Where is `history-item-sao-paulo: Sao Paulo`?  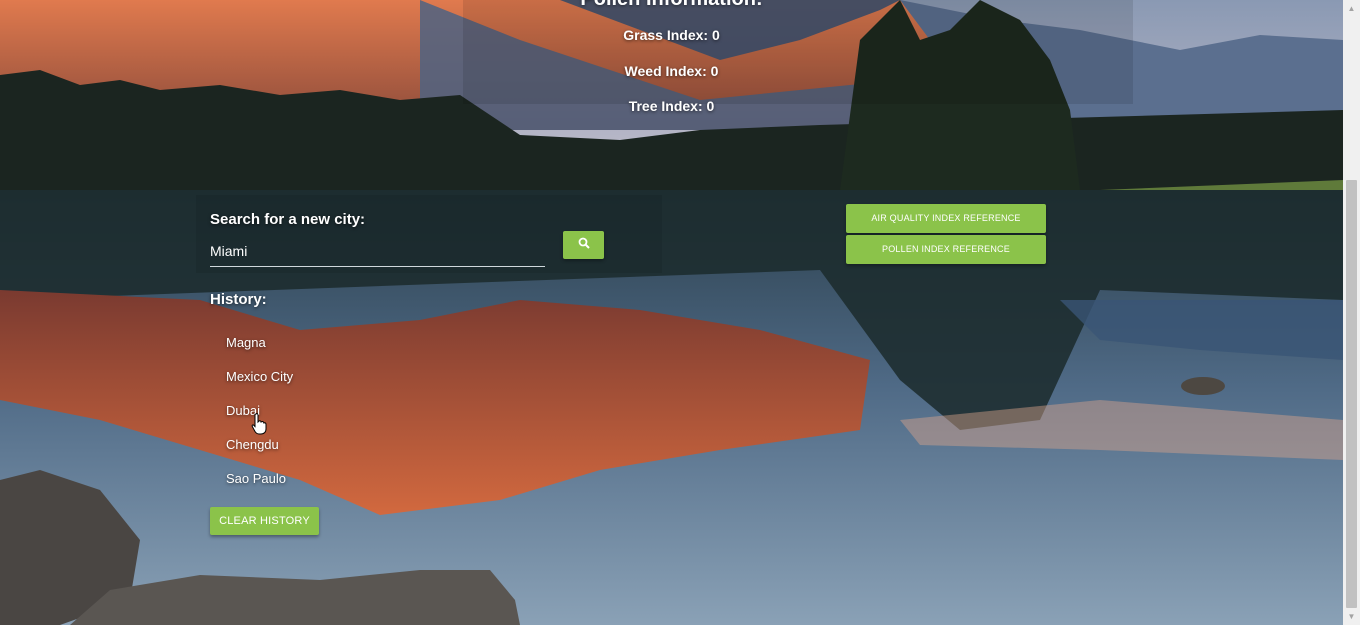 history-item-sao-paulo: Sao Paulo is located at coordinates (259, 487).